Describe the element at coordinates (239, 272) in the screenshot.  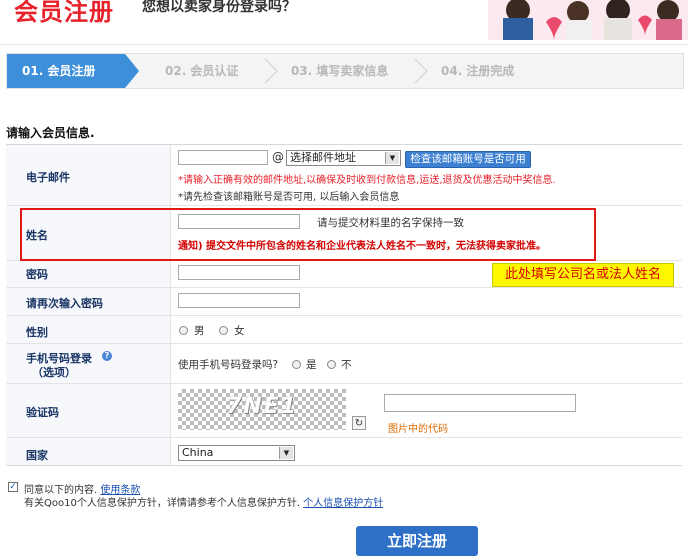
I see `password-input` at that location.